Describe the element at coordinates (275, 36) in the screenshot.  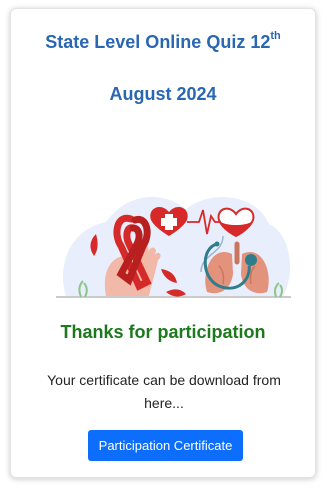
I see `quiz-title-ordinal: th` at that location.